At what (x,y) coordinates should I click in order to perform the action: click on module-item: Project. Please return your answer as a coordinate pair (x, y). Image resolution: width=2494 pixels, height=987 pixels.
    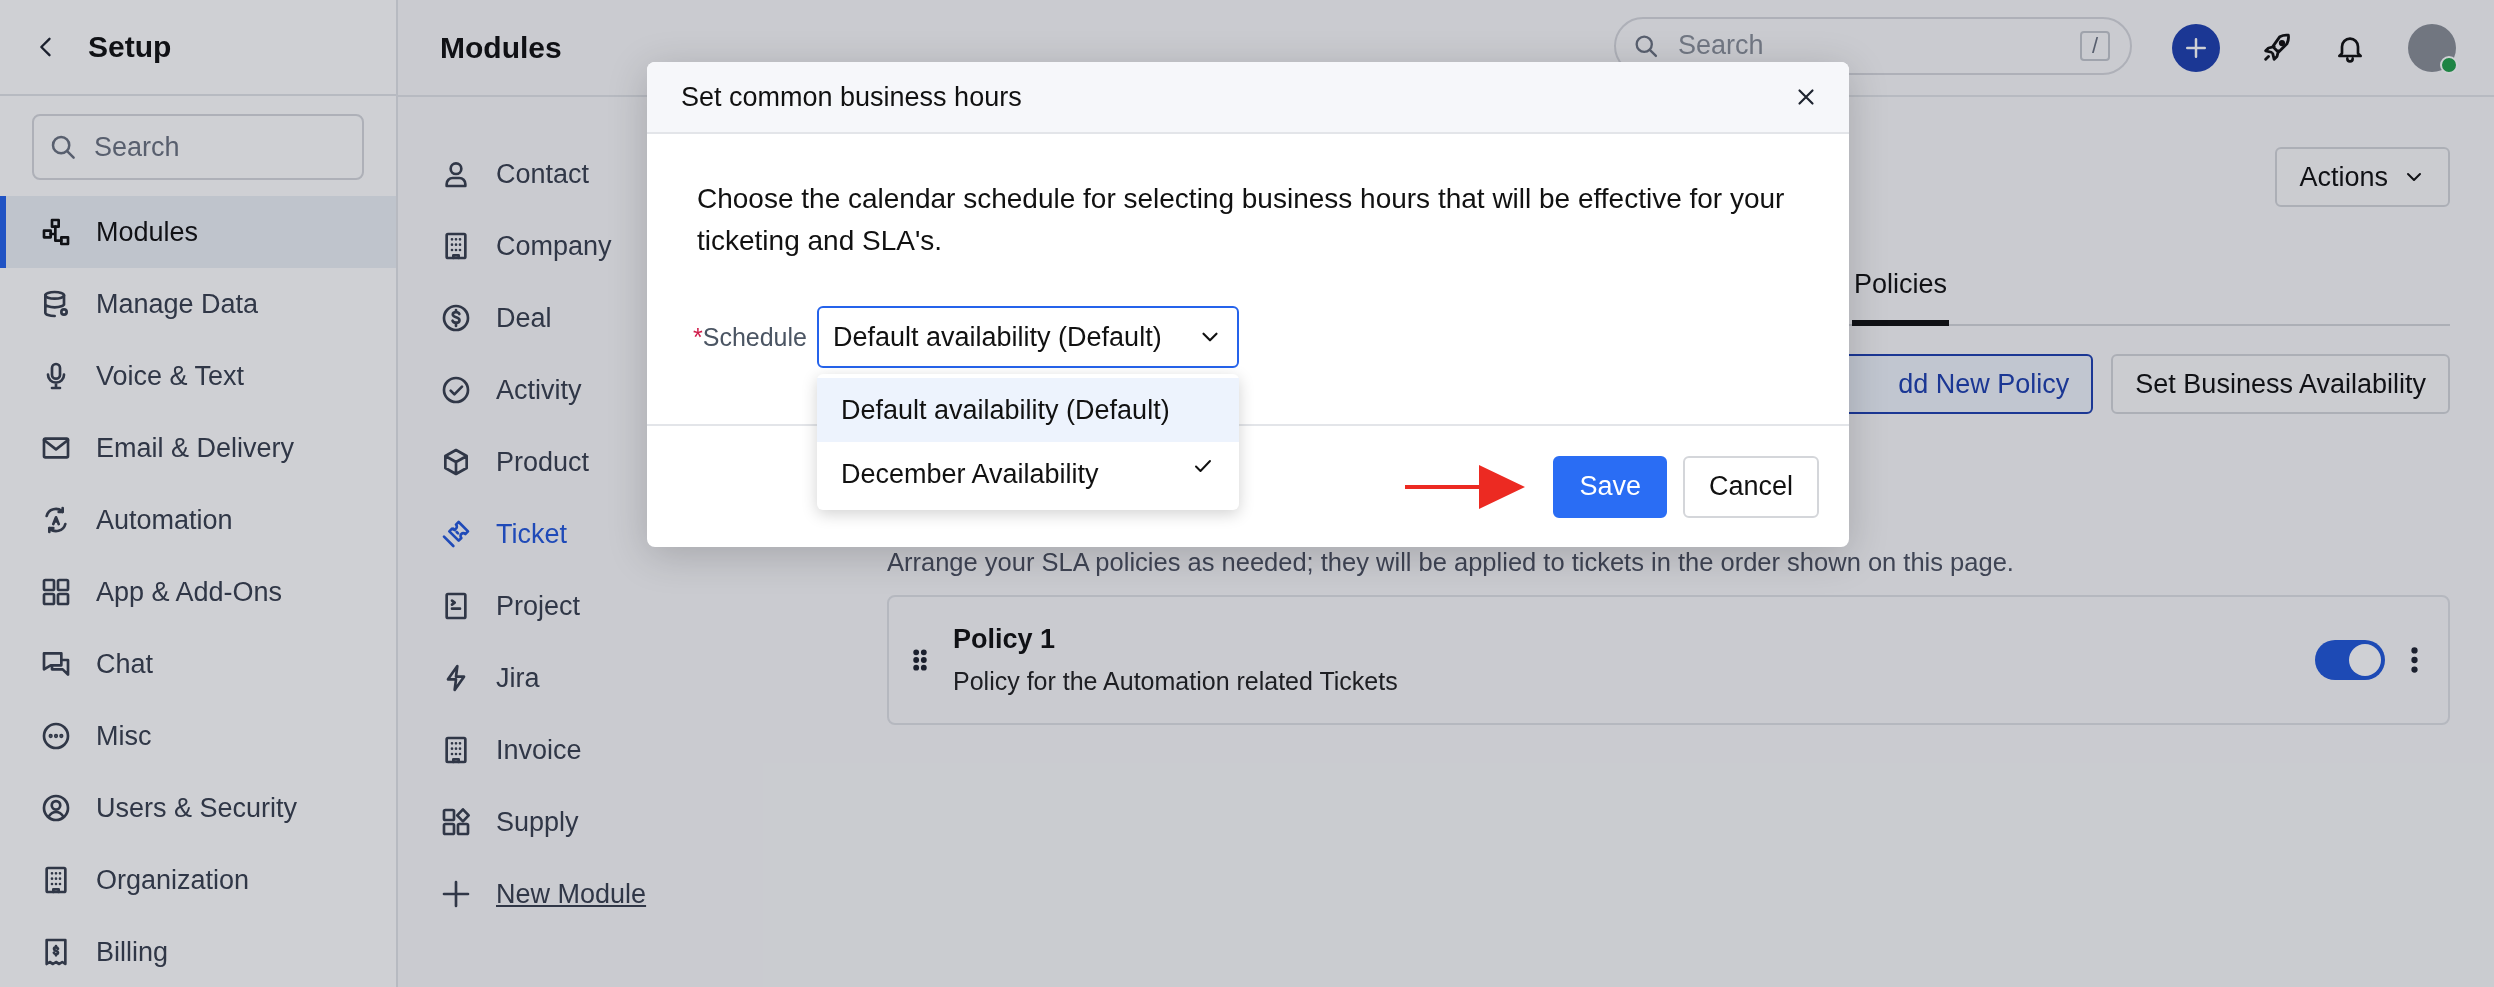
    Looking at the image, I should click on (489, 606).